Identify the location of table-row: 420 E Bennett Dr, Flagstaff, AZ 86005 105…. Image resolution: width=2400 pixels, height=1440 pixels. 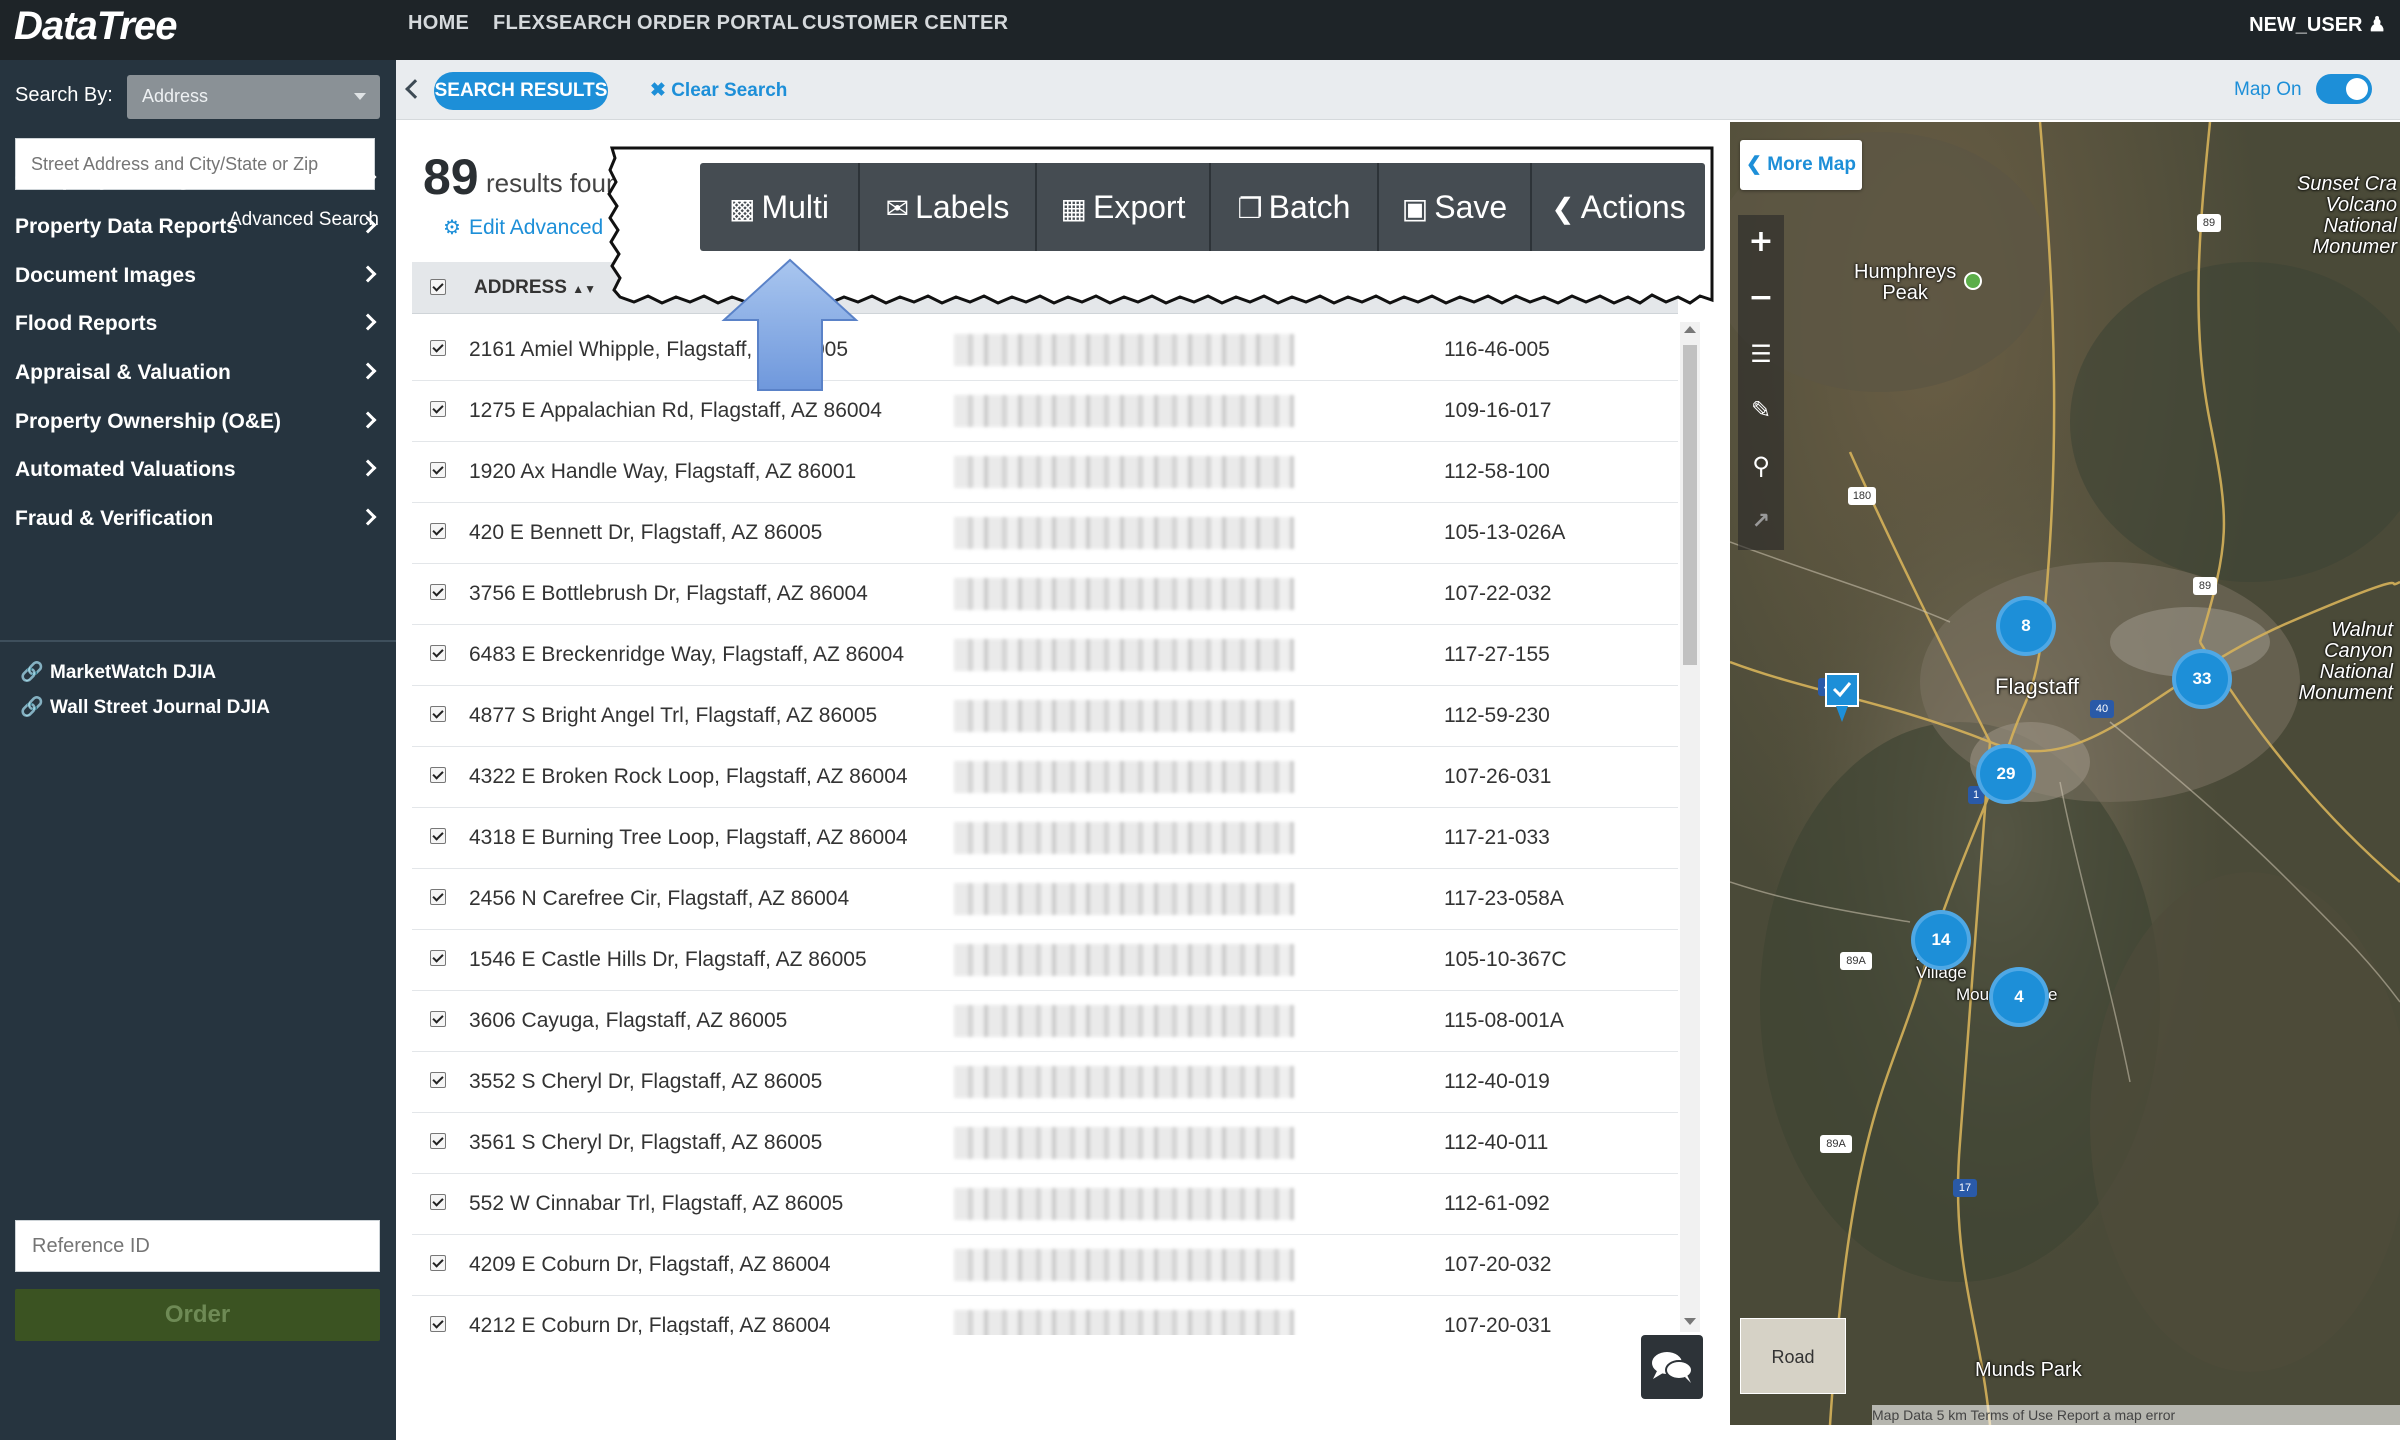
(1045, 533).